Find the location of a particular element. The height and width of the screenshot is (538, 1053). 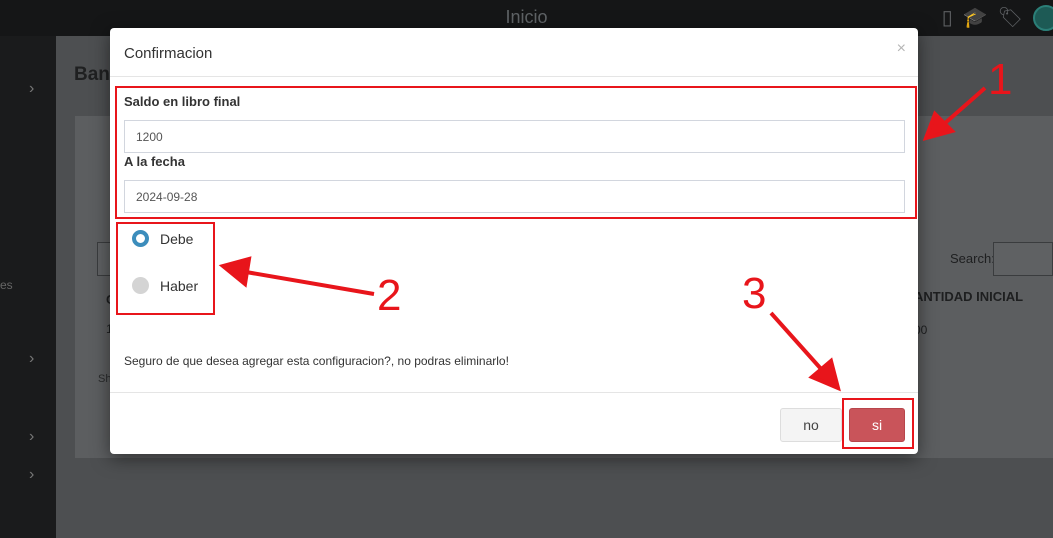

graduation-cap-icon: 🎓 is located at coordinates (975, 18).